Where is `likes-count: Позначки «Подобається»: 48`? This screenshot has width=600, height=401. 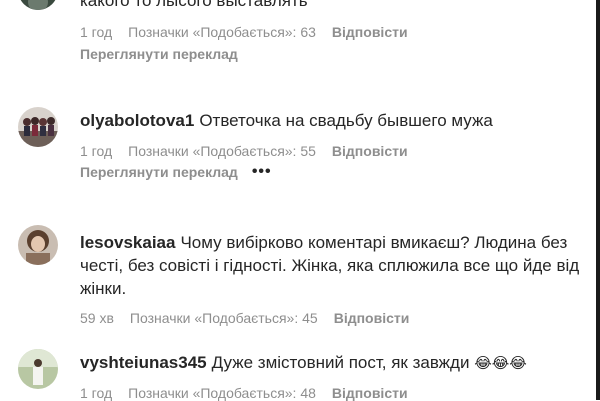 likes-count: Позначки «Подобається»: 48 is located at coordinates (222, 393).